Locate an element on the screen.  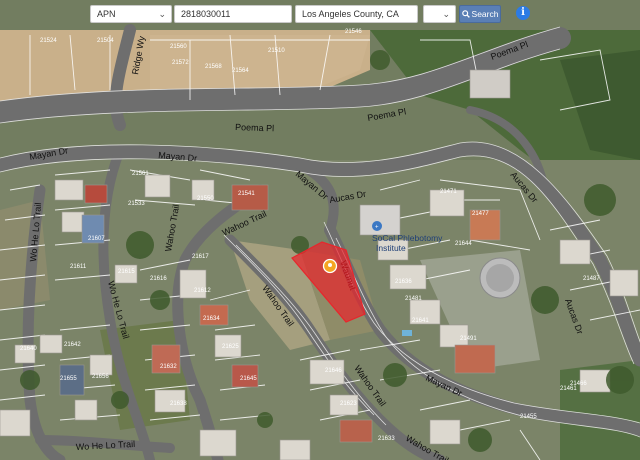
parcel-number: 21615 is located at coordinates (126, 272).